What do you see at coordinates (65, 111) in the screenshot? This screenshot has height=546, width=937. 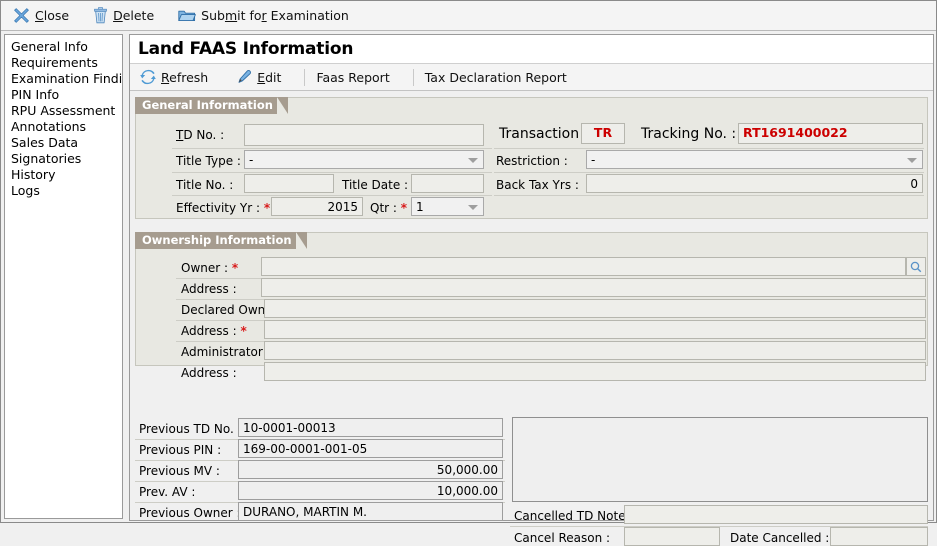 I see `sidebar-item-rpu-assessment: RPU Assessment` at bounding box center [65, 111].